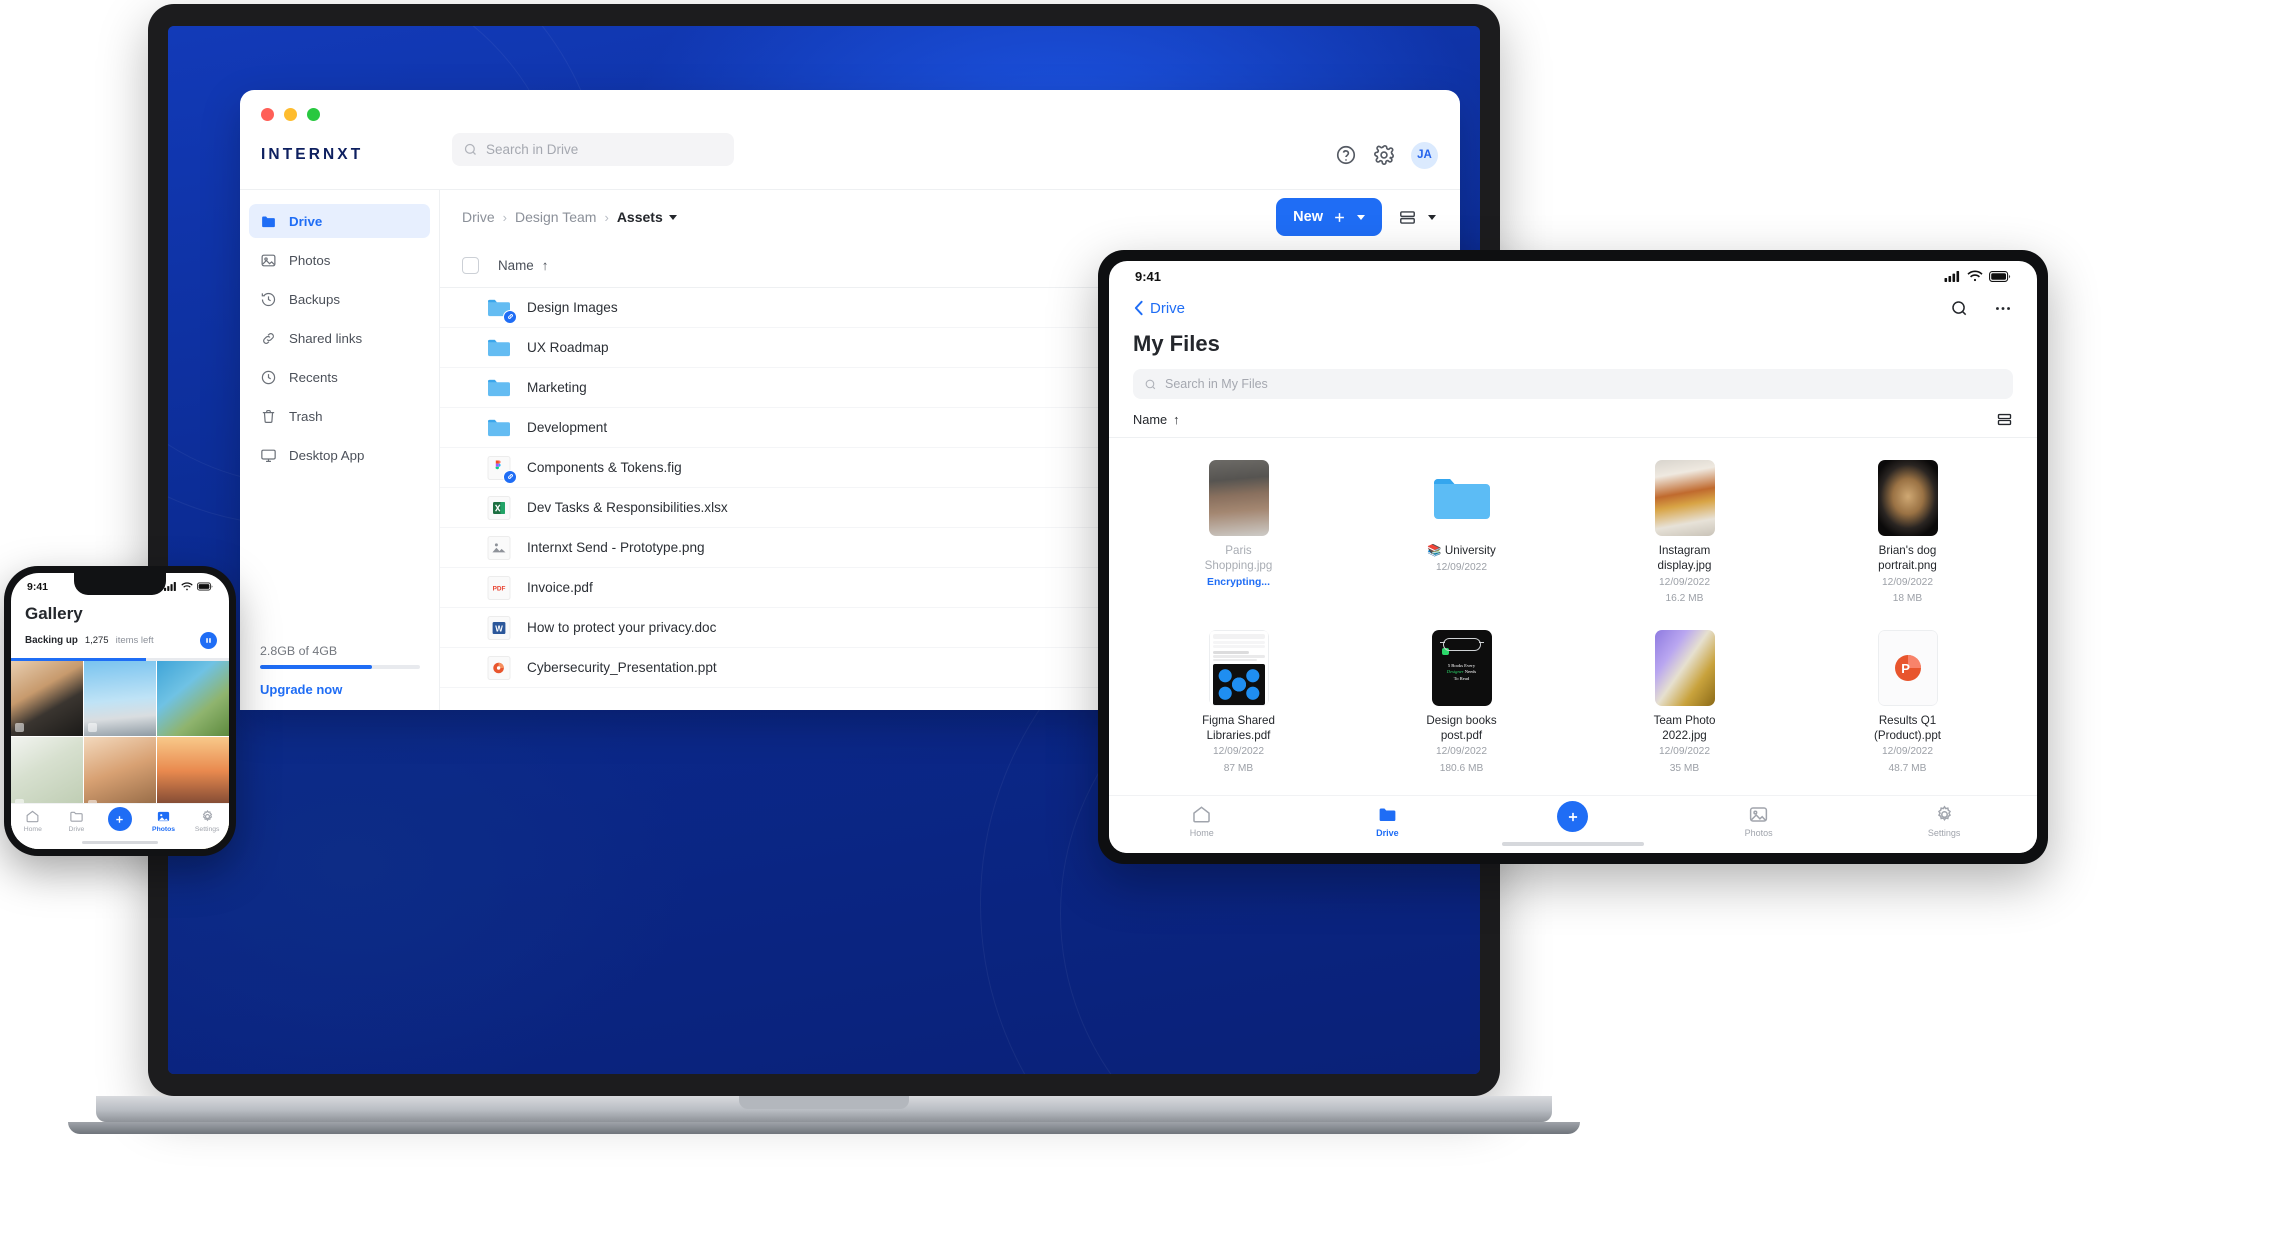 This screenshot has width=2270, height=1256. What do you see at coordinates (1905, 668) in the screenshot?
I see `svg-text: P` at bounding box center [1905, 668].